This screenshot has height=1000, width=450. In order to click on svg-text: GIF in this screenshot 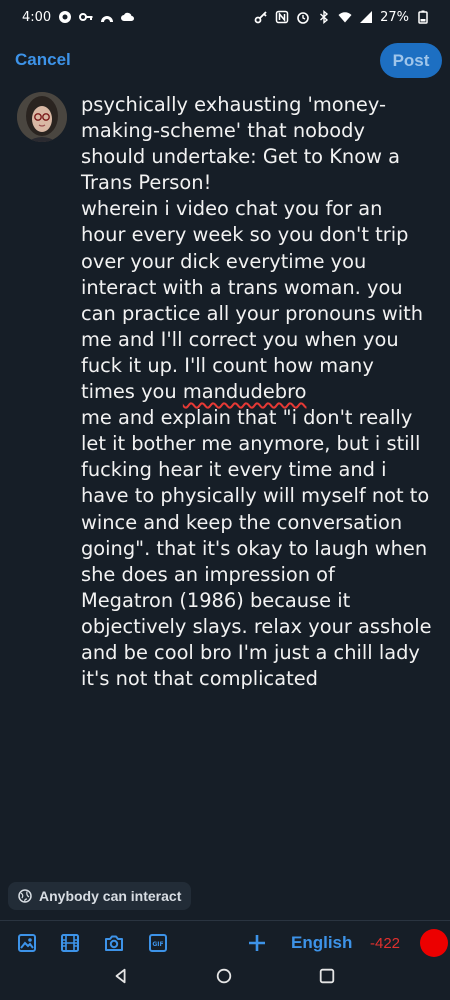, I will do `click(157, 944)`.